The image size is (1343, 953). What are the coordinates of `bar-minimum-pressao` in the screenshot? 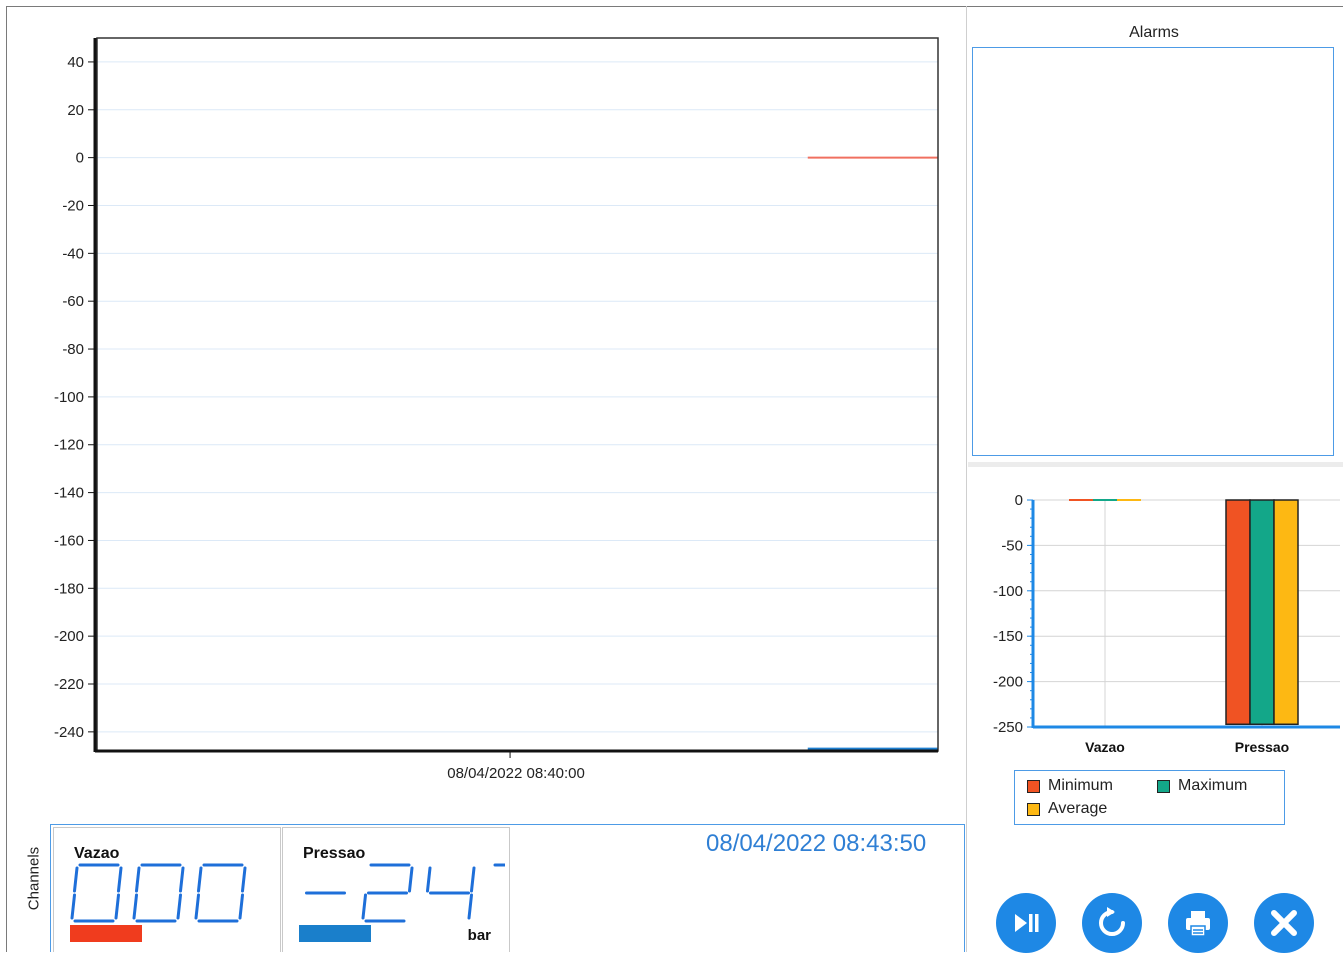 It's located at (1238, 612).